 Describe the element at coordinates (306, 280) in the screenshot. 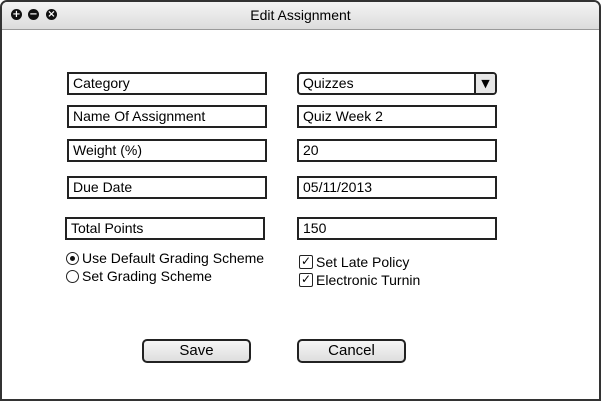

I see `electronic-turnin-checkbox: ✓` at that location.